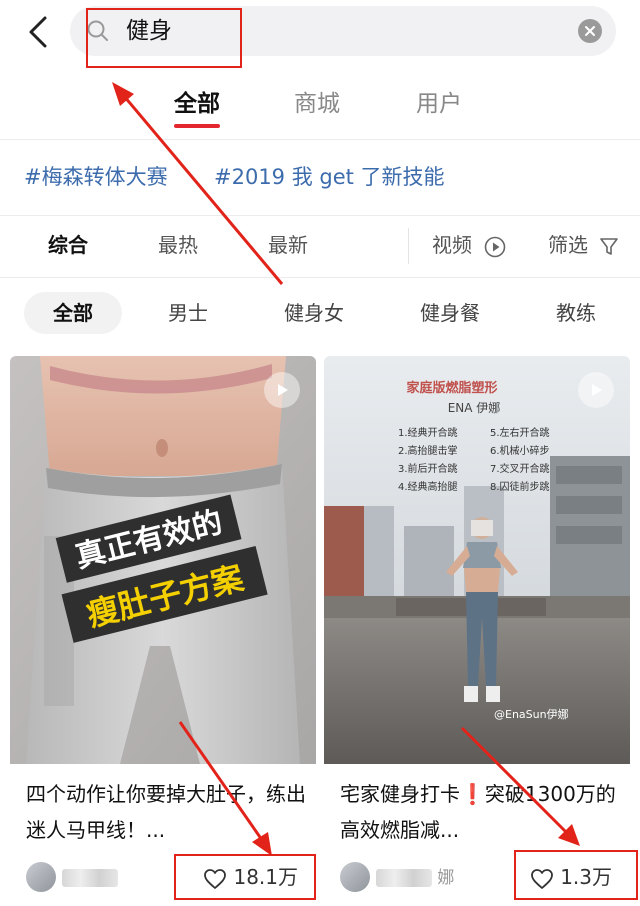 This screenshot has width=640, height=906. What do you see at coordinates (428, 432) in the screenshot?
I see `exercise-list-item: 1.经典开合跳` at bounding box center [428, 432].